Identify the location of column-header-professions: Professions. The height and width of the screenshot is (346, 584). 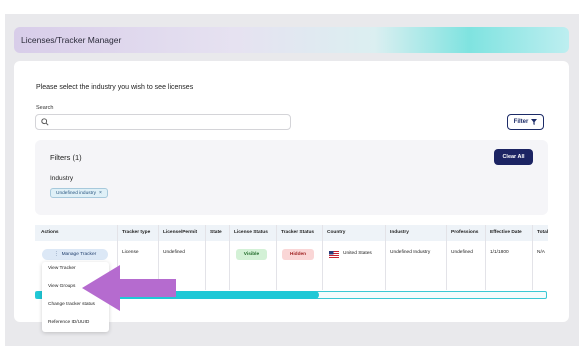
(464, 232).